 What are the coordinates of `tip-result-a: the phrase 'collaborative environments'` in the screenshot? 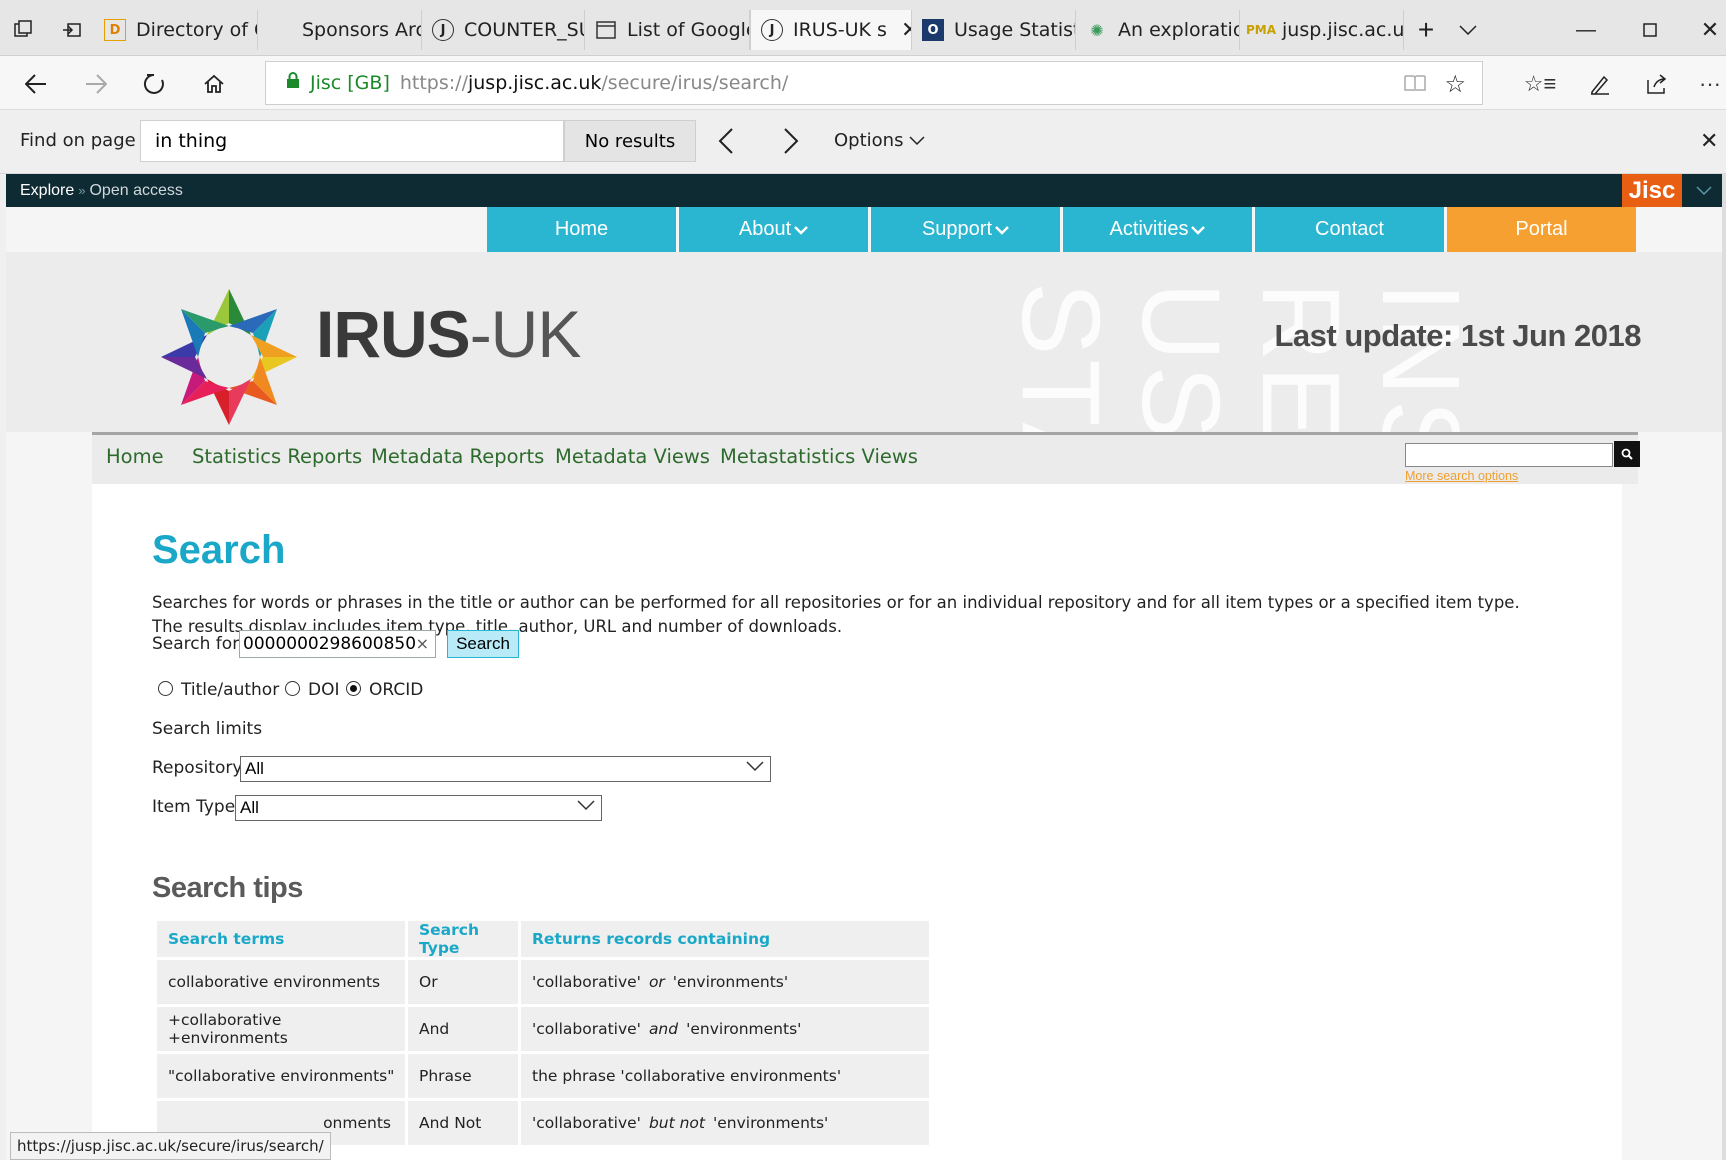 It's located at (687, 1076).